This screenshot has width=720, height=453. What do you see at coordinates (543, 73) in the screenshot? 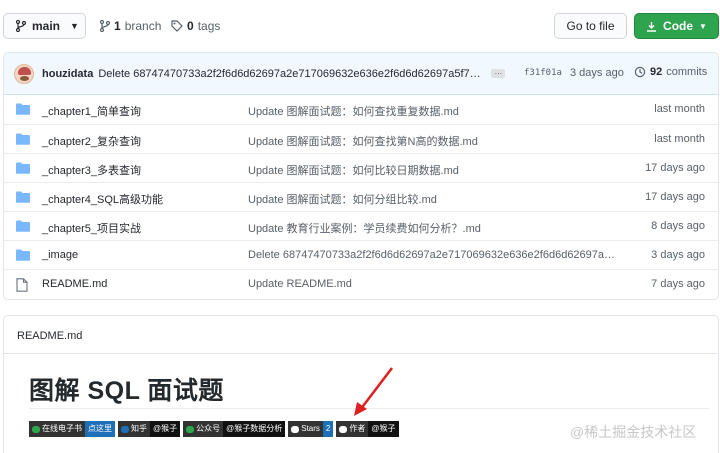
I see `commit-sha: f31f01a` at bounding box center [543, 73].